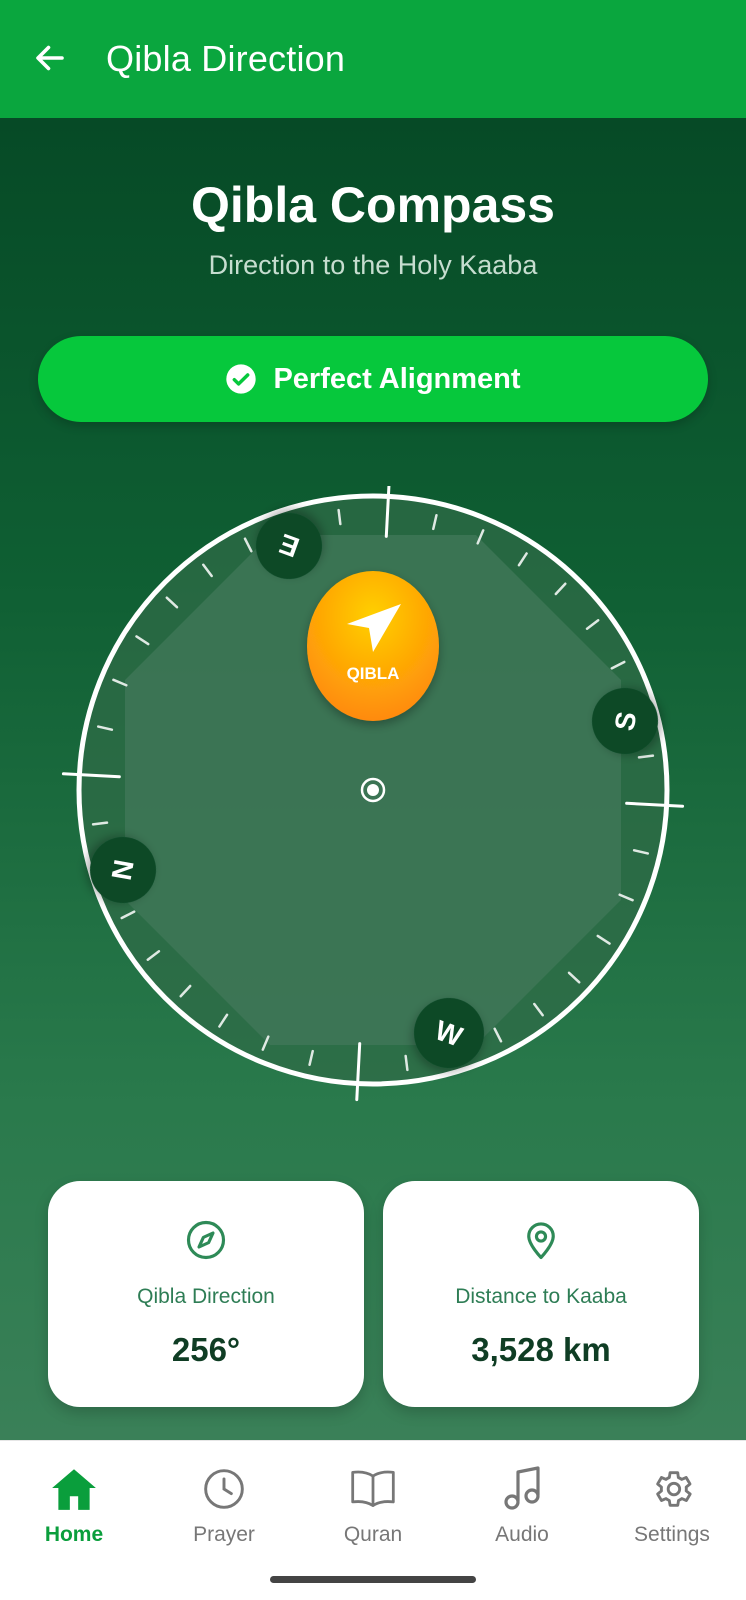 This screenshot has height=1600, width=746. What do you see at coordinates (206, 1349) in the screenshot?
I see `qibla-direction-value: 256°` at bounding box center [206, 1349].